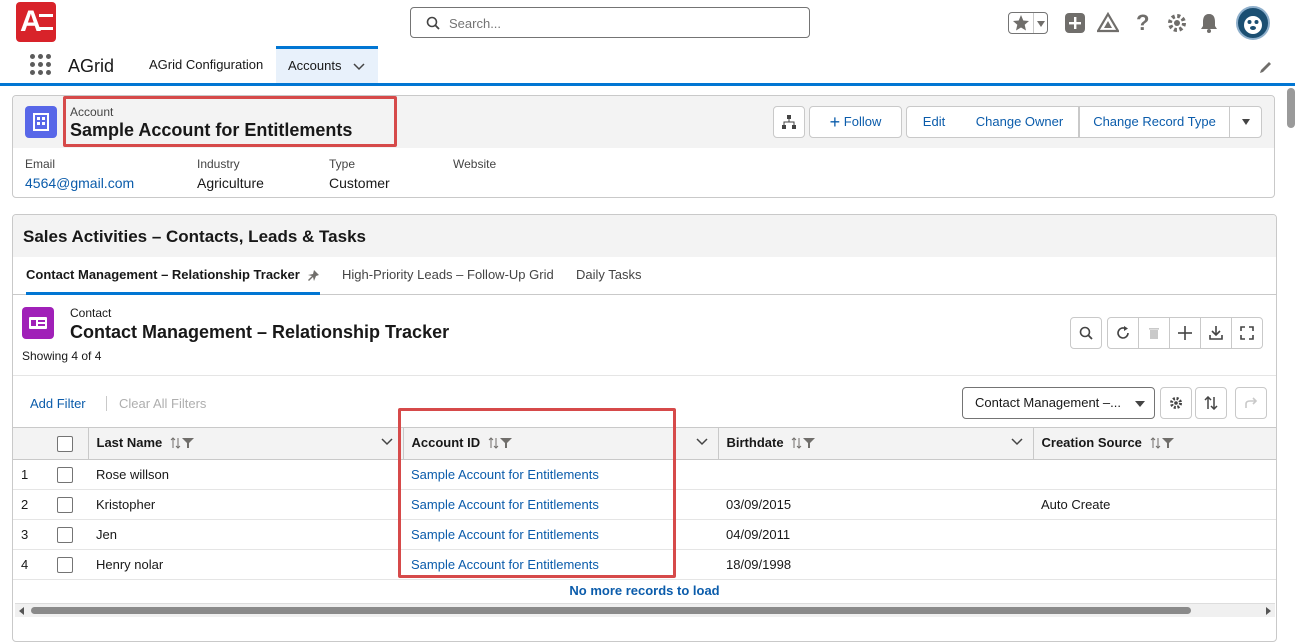 This screenshot has width=1295, height=642. I want to click on add-filter-link: Add Filter, so click(58, 403).